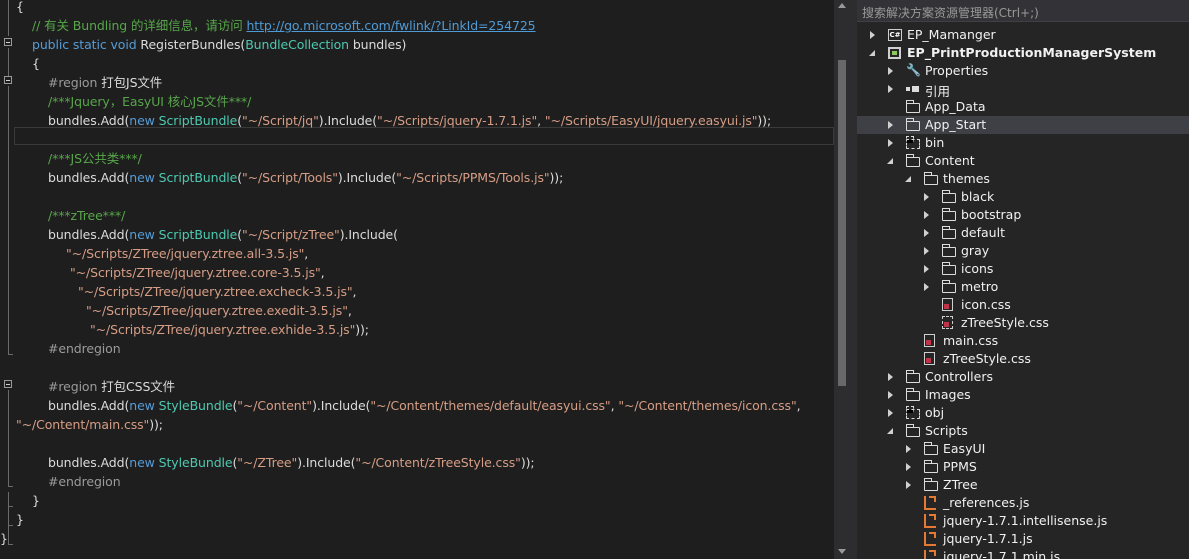  What do you see at coordinates (1023, 89) in the screenshot?
I see `tree-item: 引用` at bounding box center [1023, 89].